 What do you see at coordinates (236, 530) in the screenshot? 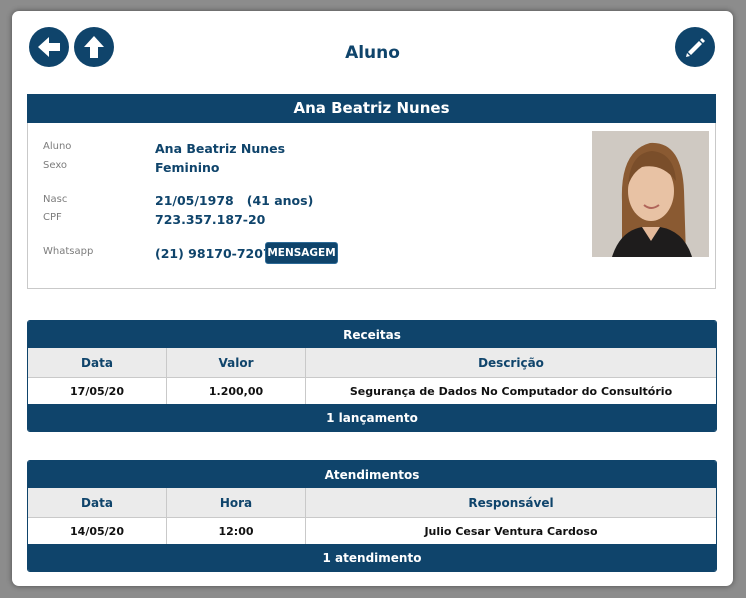
I see `atendimentos-cell-hora: 12:00` at bounding box center [236, 530].